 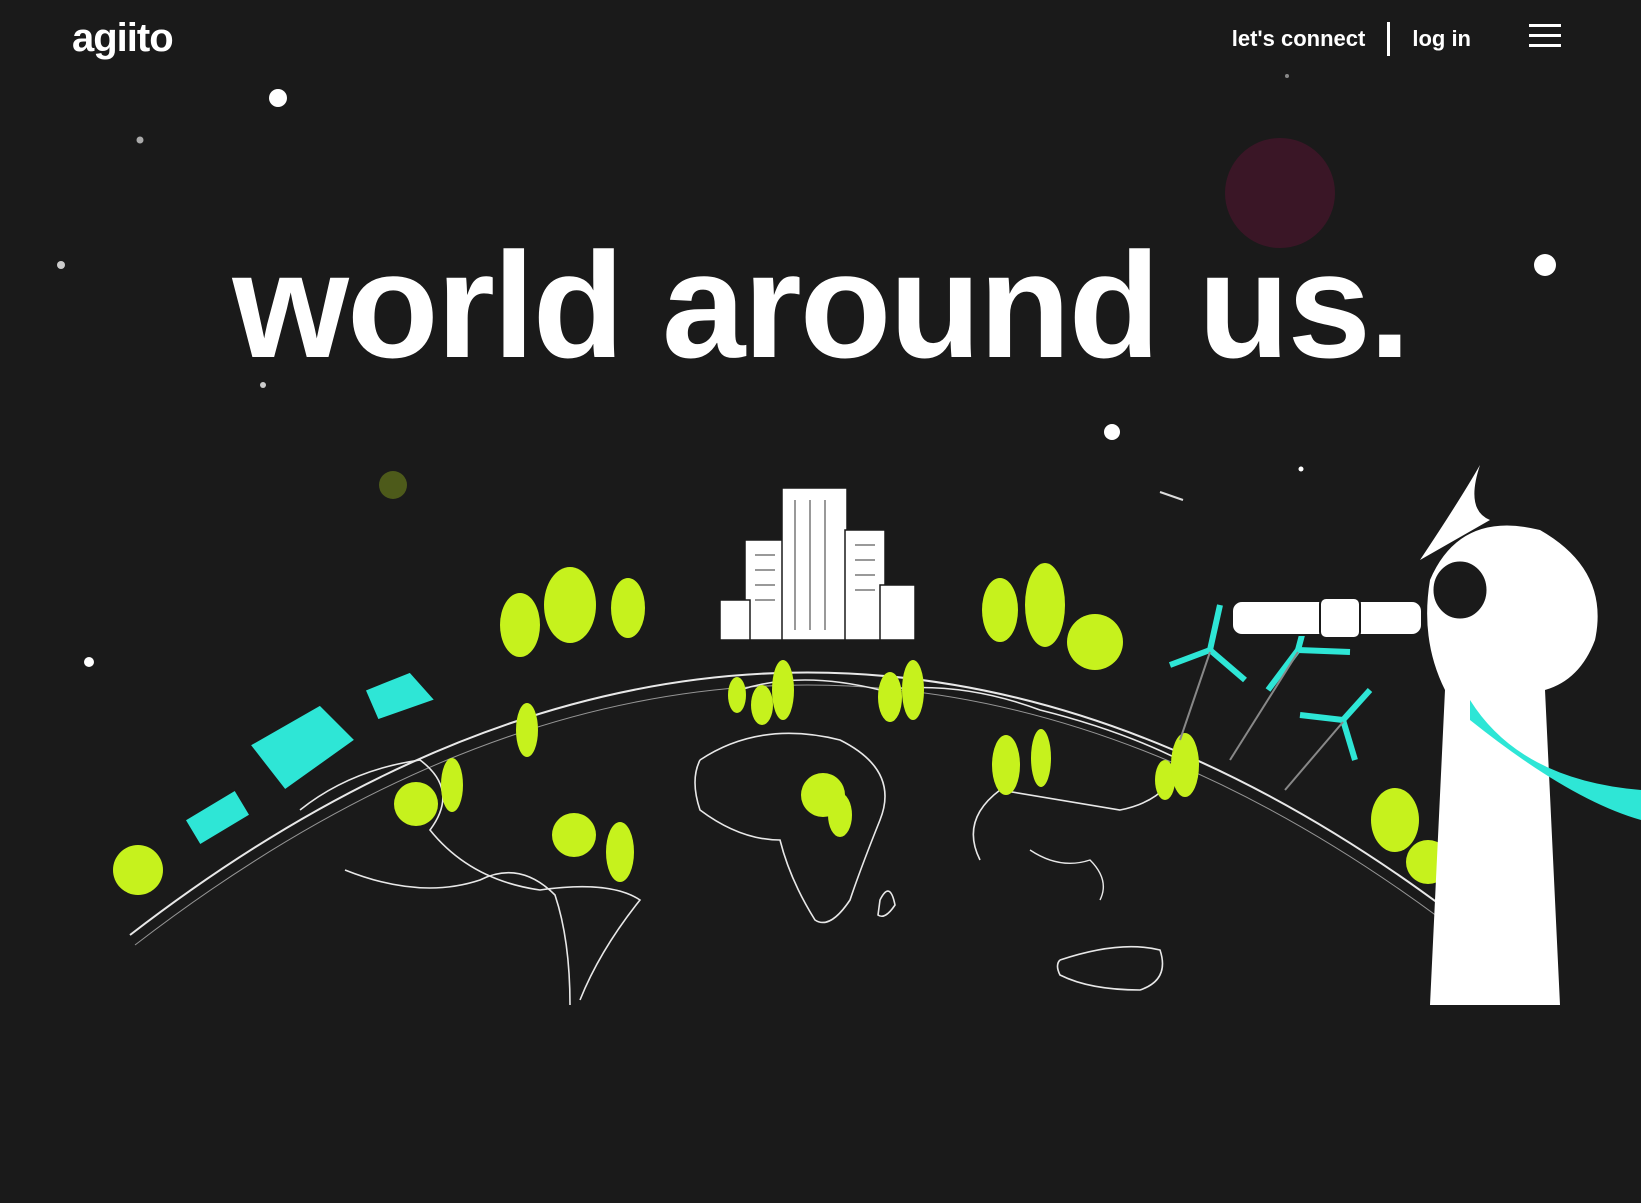 What do you see at coordinates (1436, 735) in the screenshot?
I see `character-with-telescope` at bounding box center [1436, 735].